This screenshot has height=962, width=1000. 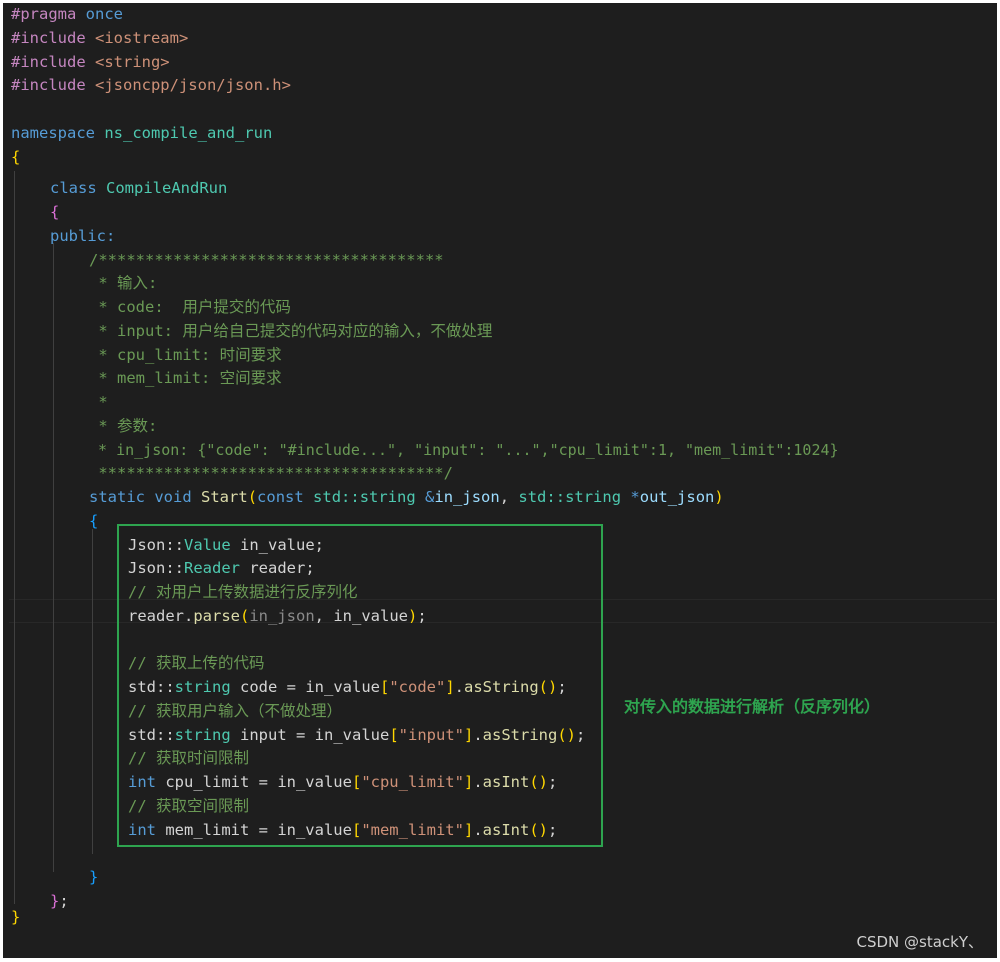 I want to click on code-line-16: * mem_limit: 空间要求, so click(x=185, y=378).